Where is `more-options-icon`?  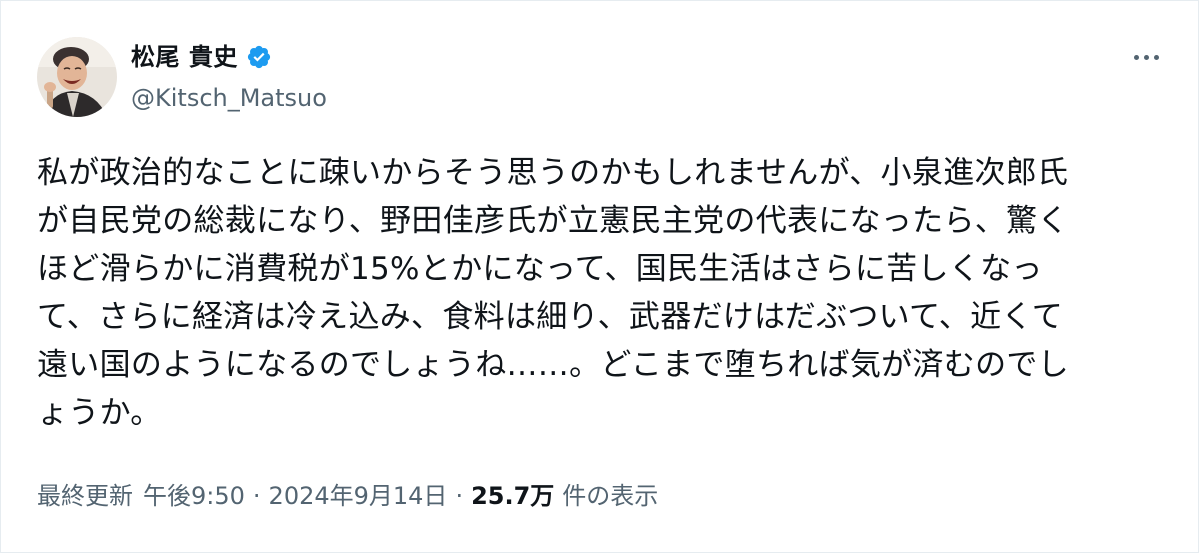
more-options-icon is located at coordinates (1146, 57).